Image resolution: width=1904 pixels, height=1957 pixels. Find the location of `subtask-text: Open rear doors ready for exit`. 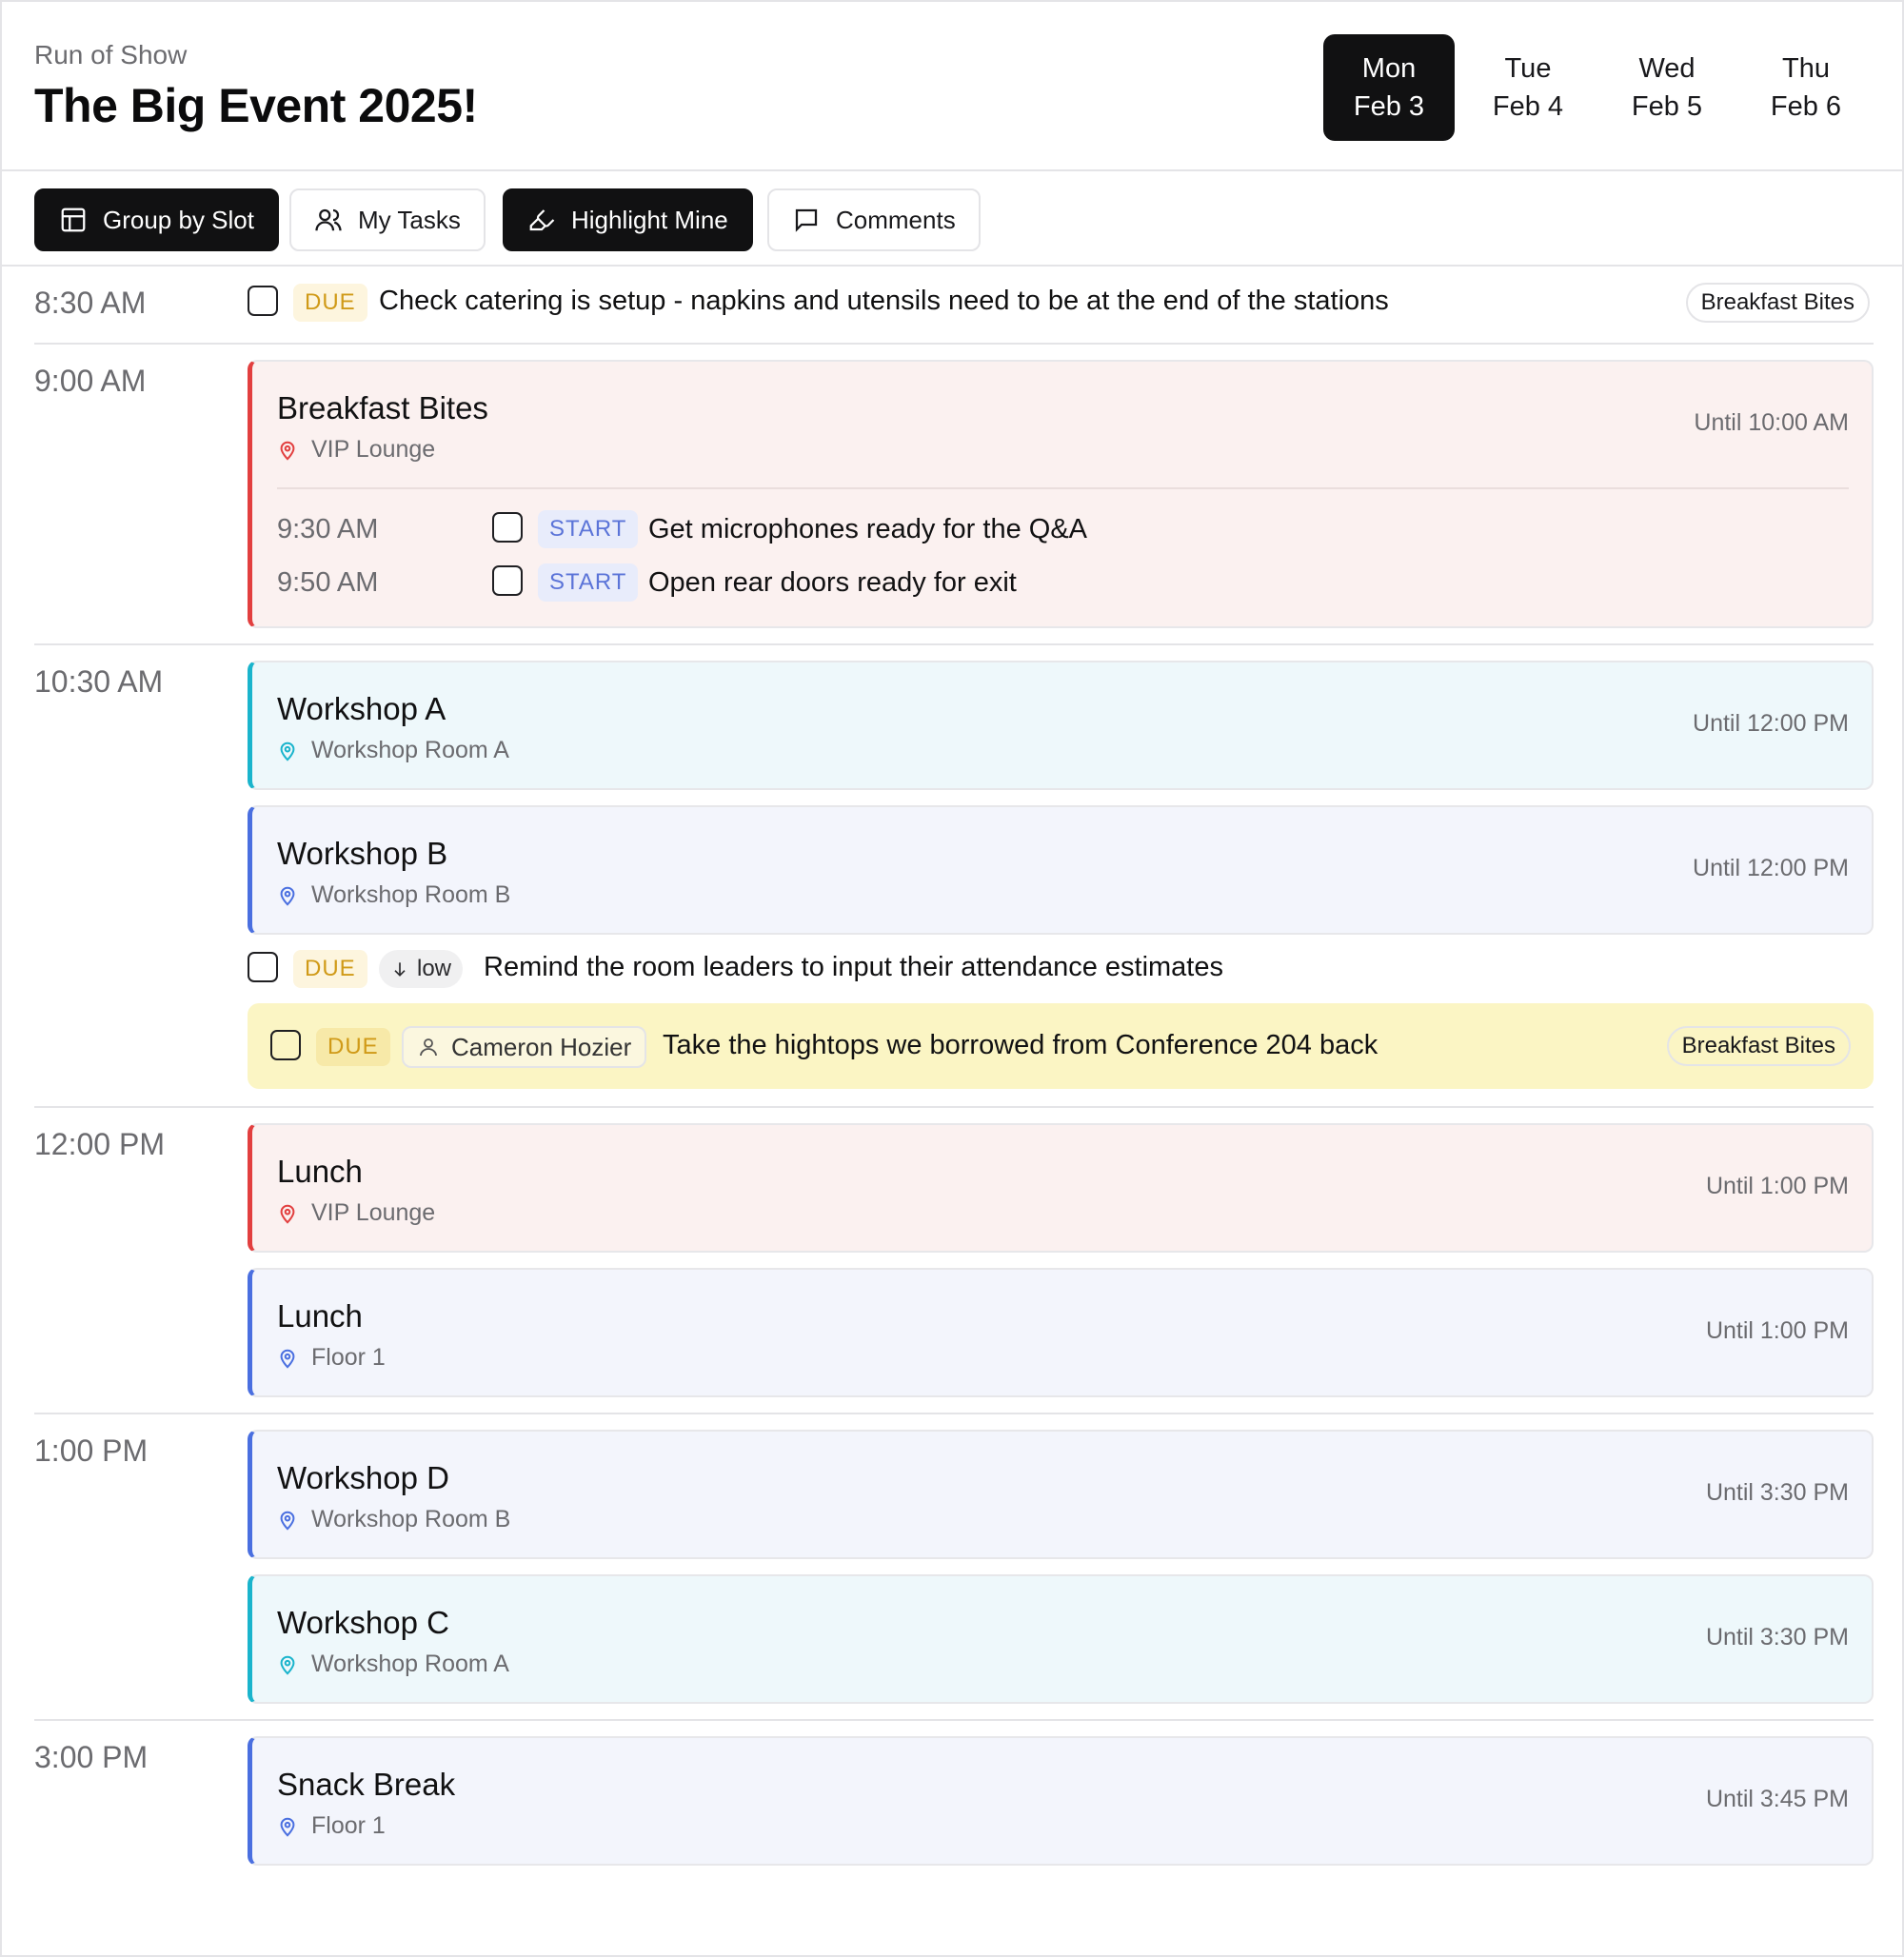

subtask-text: Open rear doors ready for exit is located at coordinates (832, 582).